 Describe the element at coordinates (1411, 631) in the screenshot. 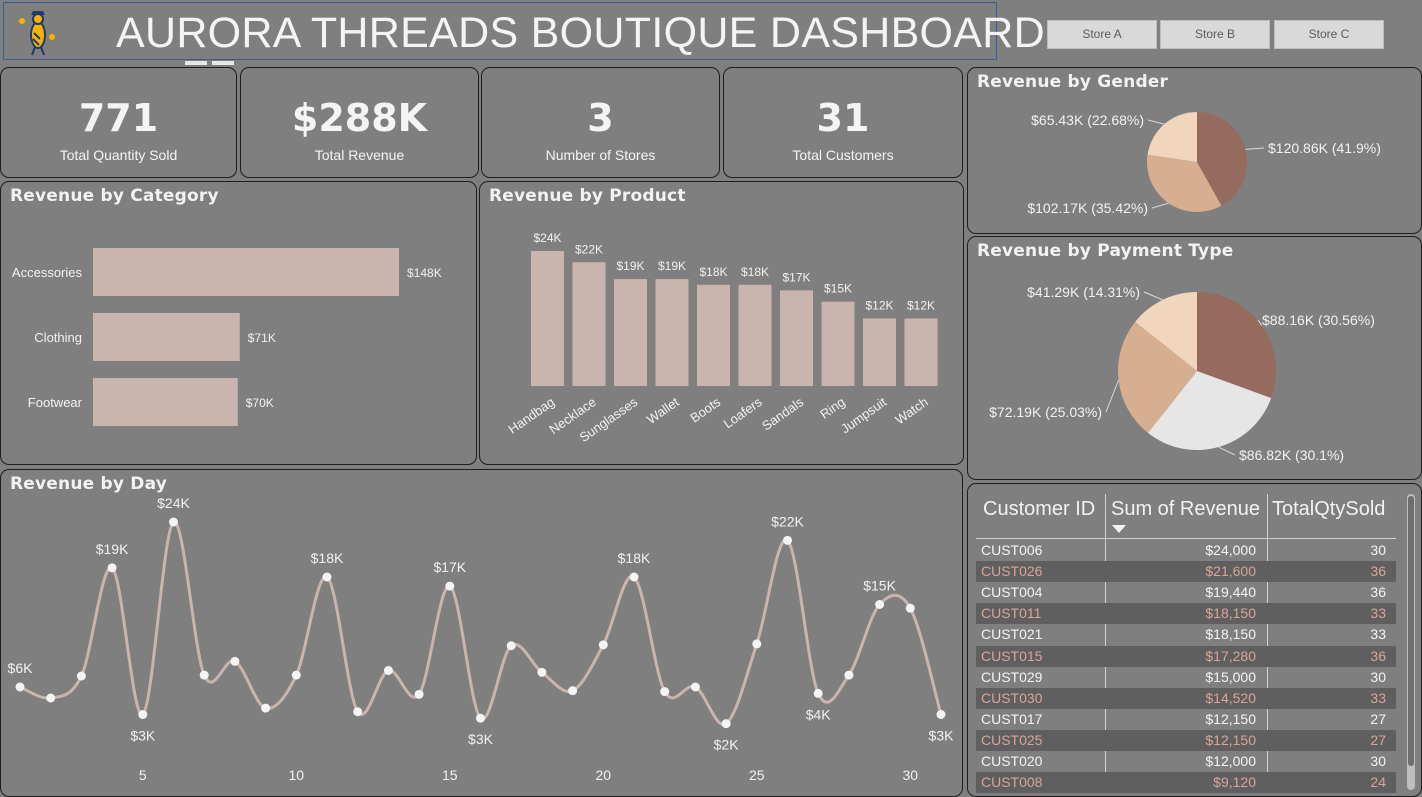

I see `scrollbar-thumb` at that location.